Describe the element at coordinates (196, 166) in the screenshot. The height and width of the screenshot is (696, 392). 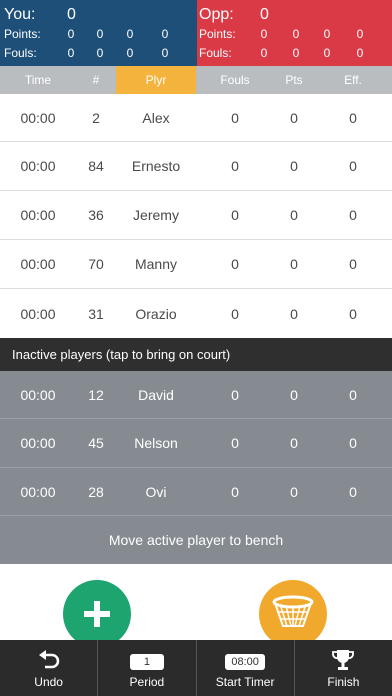
I see `active-player-row: 00:00 84 Ernesto 0 0 0` at that location.